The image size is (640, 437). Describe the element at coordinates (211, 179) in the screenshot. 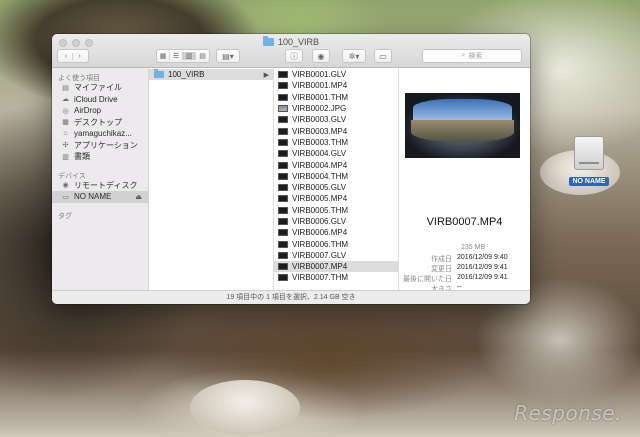

I see `column-folder: 100_VIRB ▶` at that location.